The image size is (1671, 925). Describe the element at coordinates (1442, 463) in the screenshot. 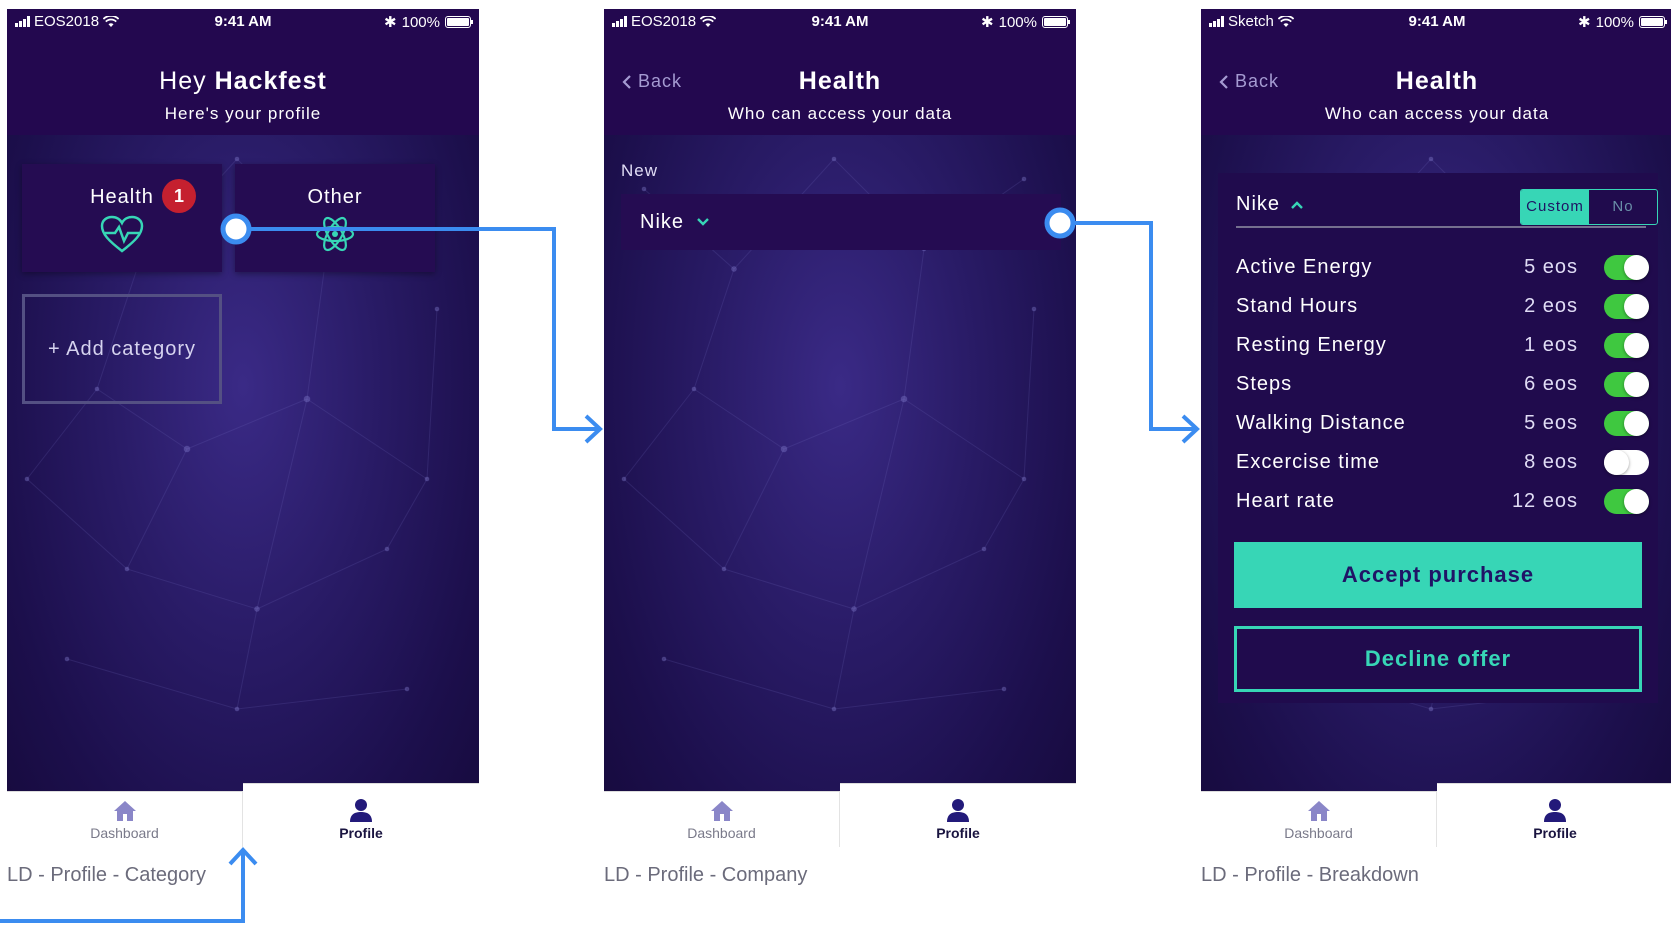

I see `permission-row: Excercise time 8 eos` at that location.